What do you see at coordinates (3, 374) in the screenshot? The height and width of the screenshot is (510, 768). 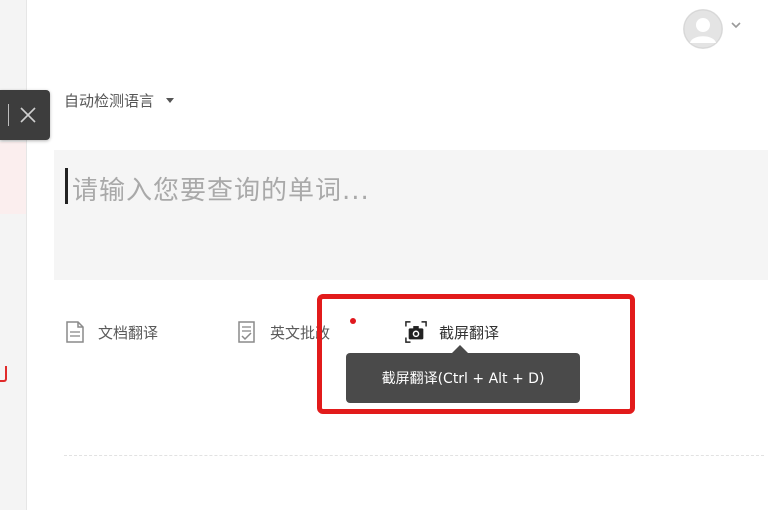 I see `sidebar-red-mark` at bounding box center [3, 374].